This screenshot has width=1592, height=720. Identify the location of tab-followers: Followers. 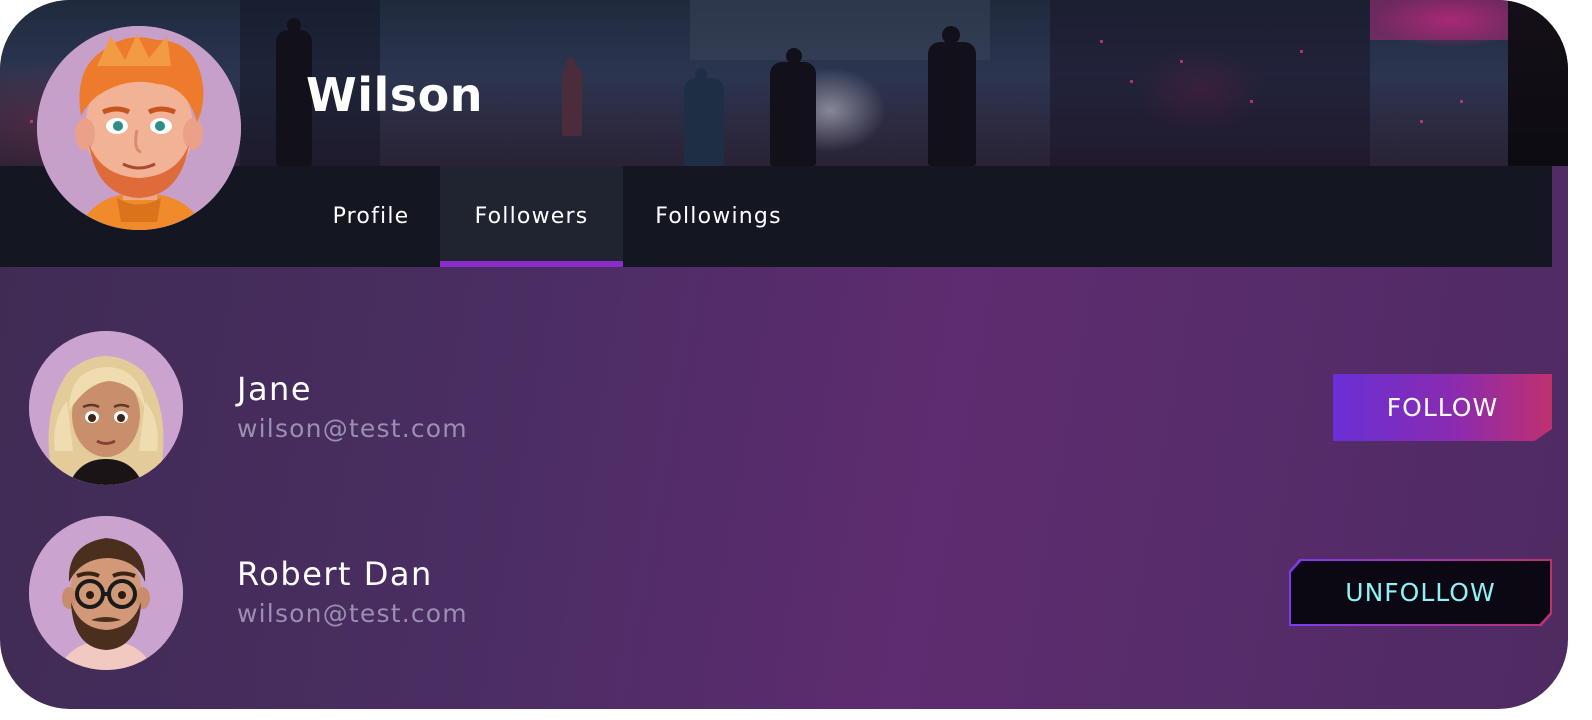
(531, 216).